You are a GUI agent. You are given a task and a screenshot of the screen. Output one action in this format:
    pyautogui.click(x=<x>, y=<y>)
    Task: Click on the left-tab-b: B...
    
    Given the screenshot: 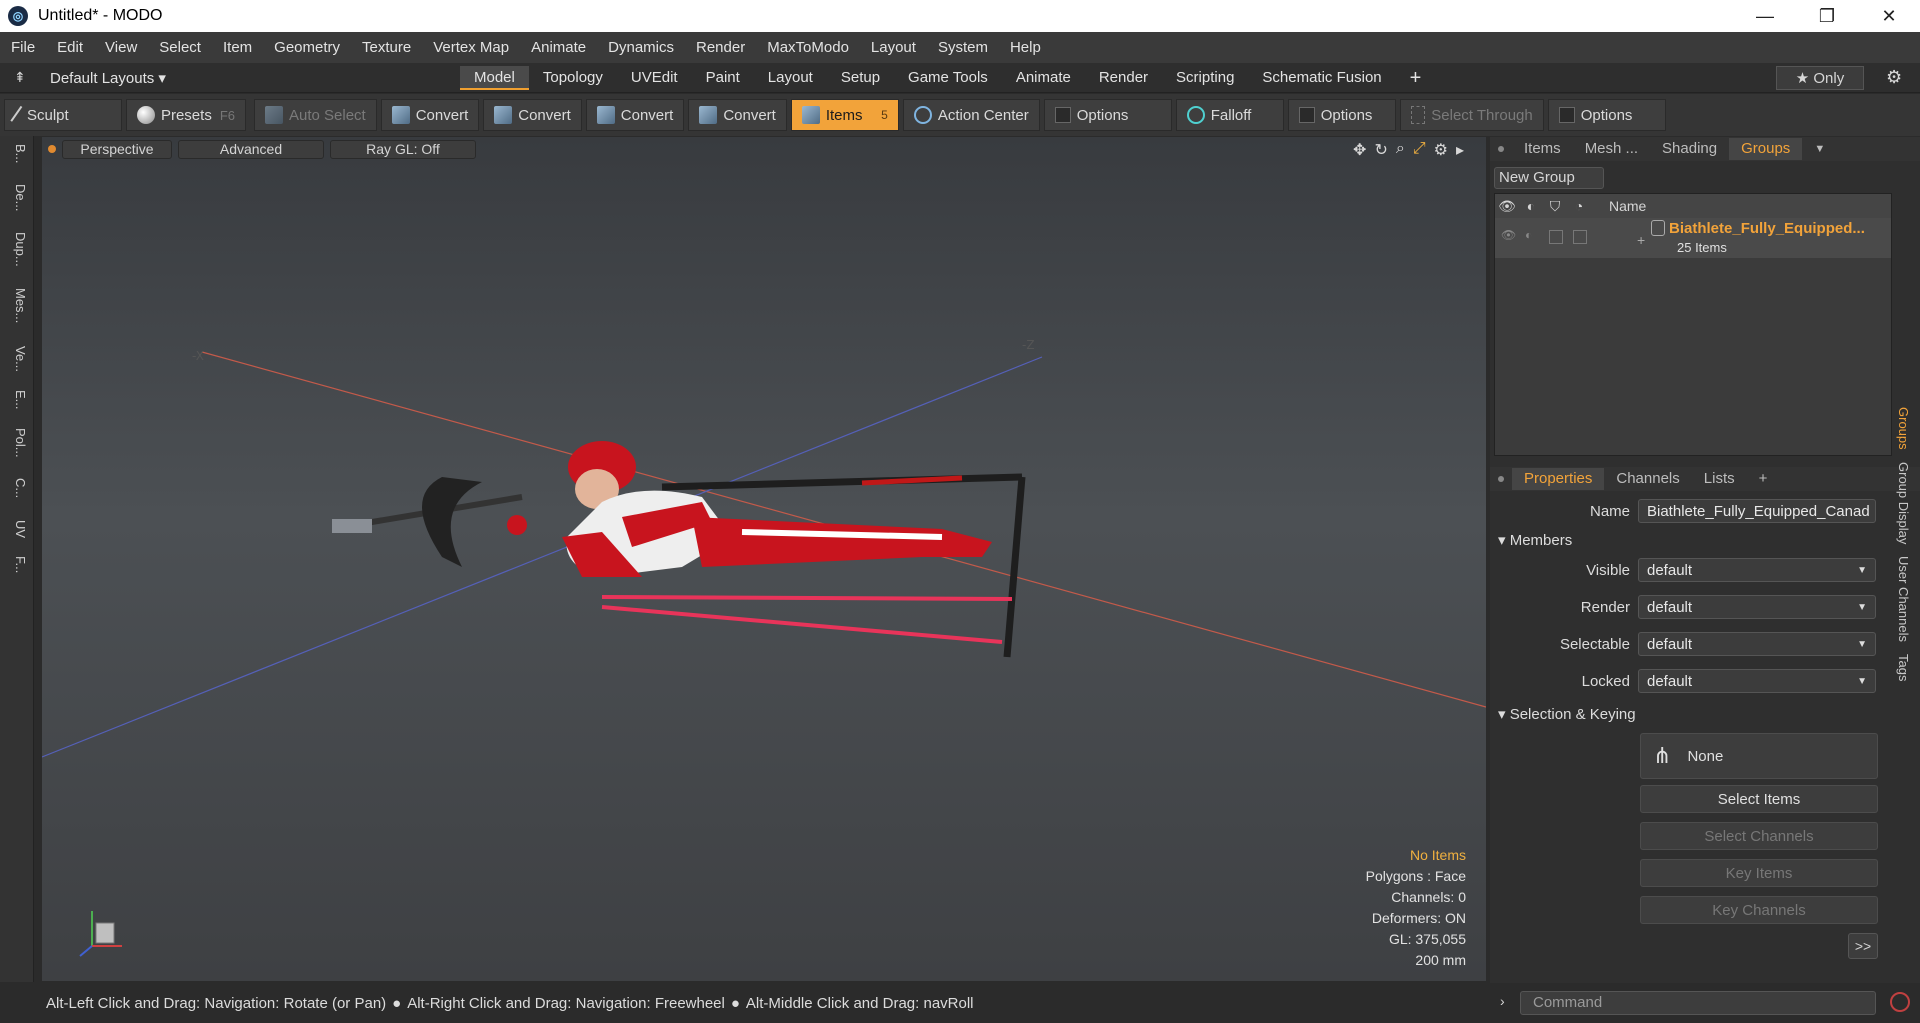 What is the action you would take?
    pyautogui.click(x=17, y=154)
    